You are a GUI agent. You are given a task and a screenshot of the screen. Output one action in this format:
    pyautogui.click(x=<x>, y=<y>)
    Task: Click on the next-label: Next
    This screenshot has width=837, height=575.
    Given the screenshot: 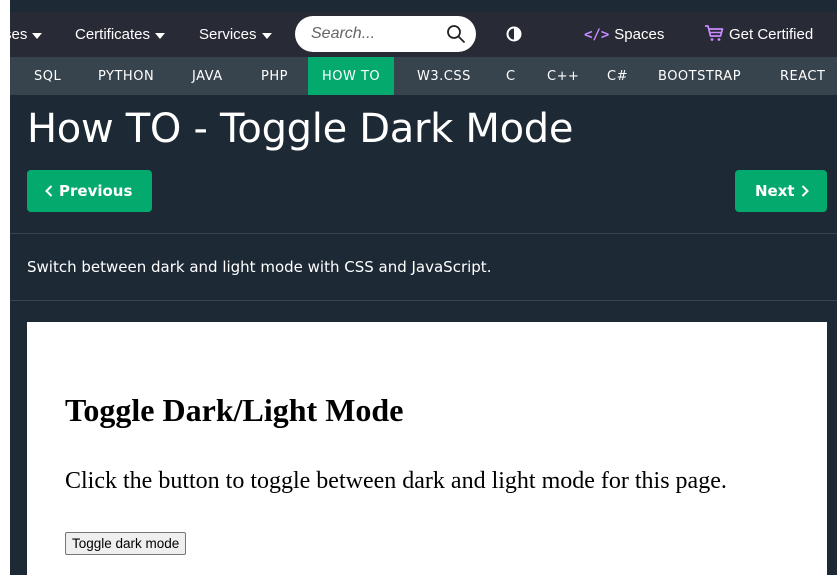 What is the action you would take?
    pyautogui.click(x=775, y=191)
    